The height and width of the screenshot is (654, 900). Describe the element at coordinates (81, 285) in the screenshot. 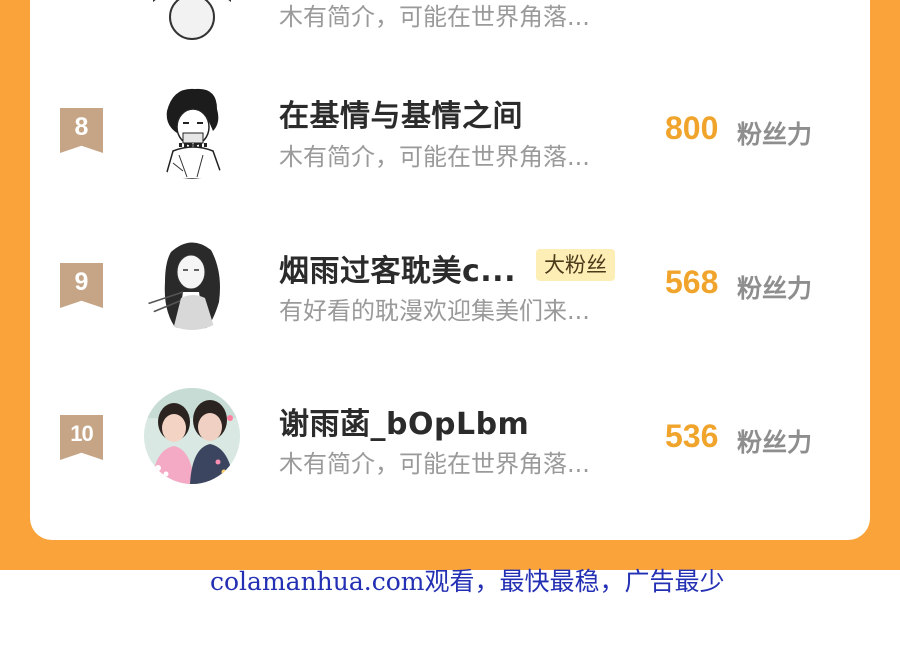

I see `rank-badge: 9` at that location.